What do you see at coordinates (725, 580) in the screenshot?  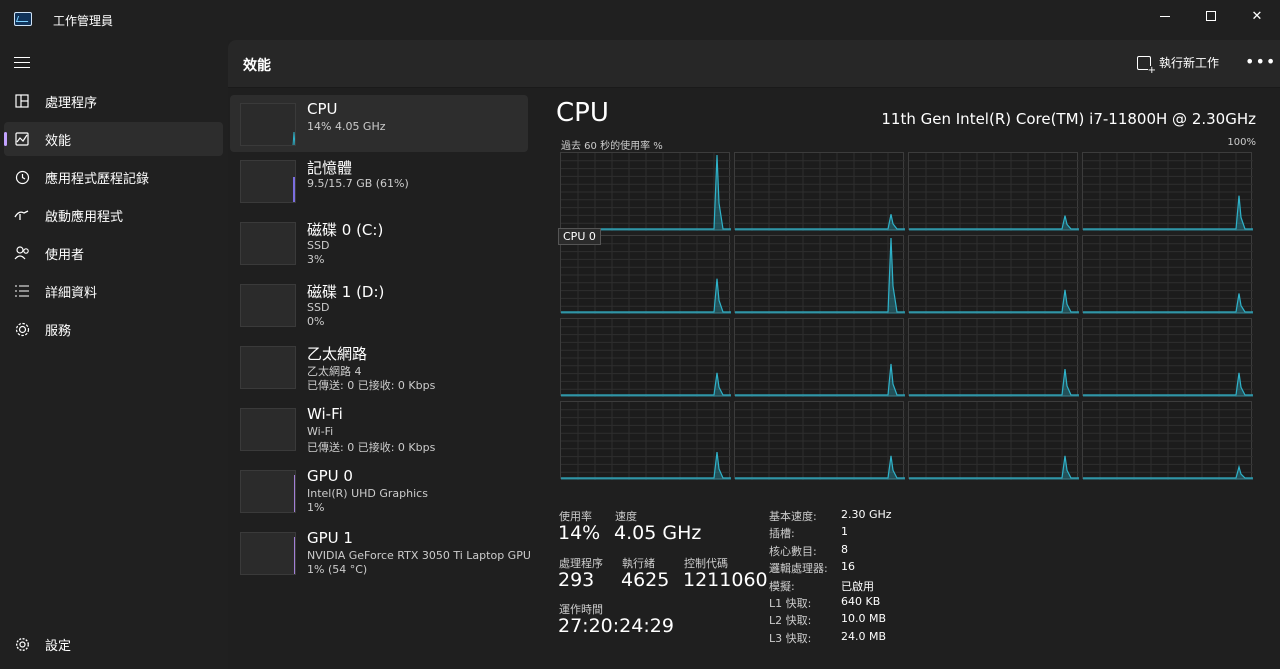 I see `handles-value: 1211060` at bounding box center [725, 580].